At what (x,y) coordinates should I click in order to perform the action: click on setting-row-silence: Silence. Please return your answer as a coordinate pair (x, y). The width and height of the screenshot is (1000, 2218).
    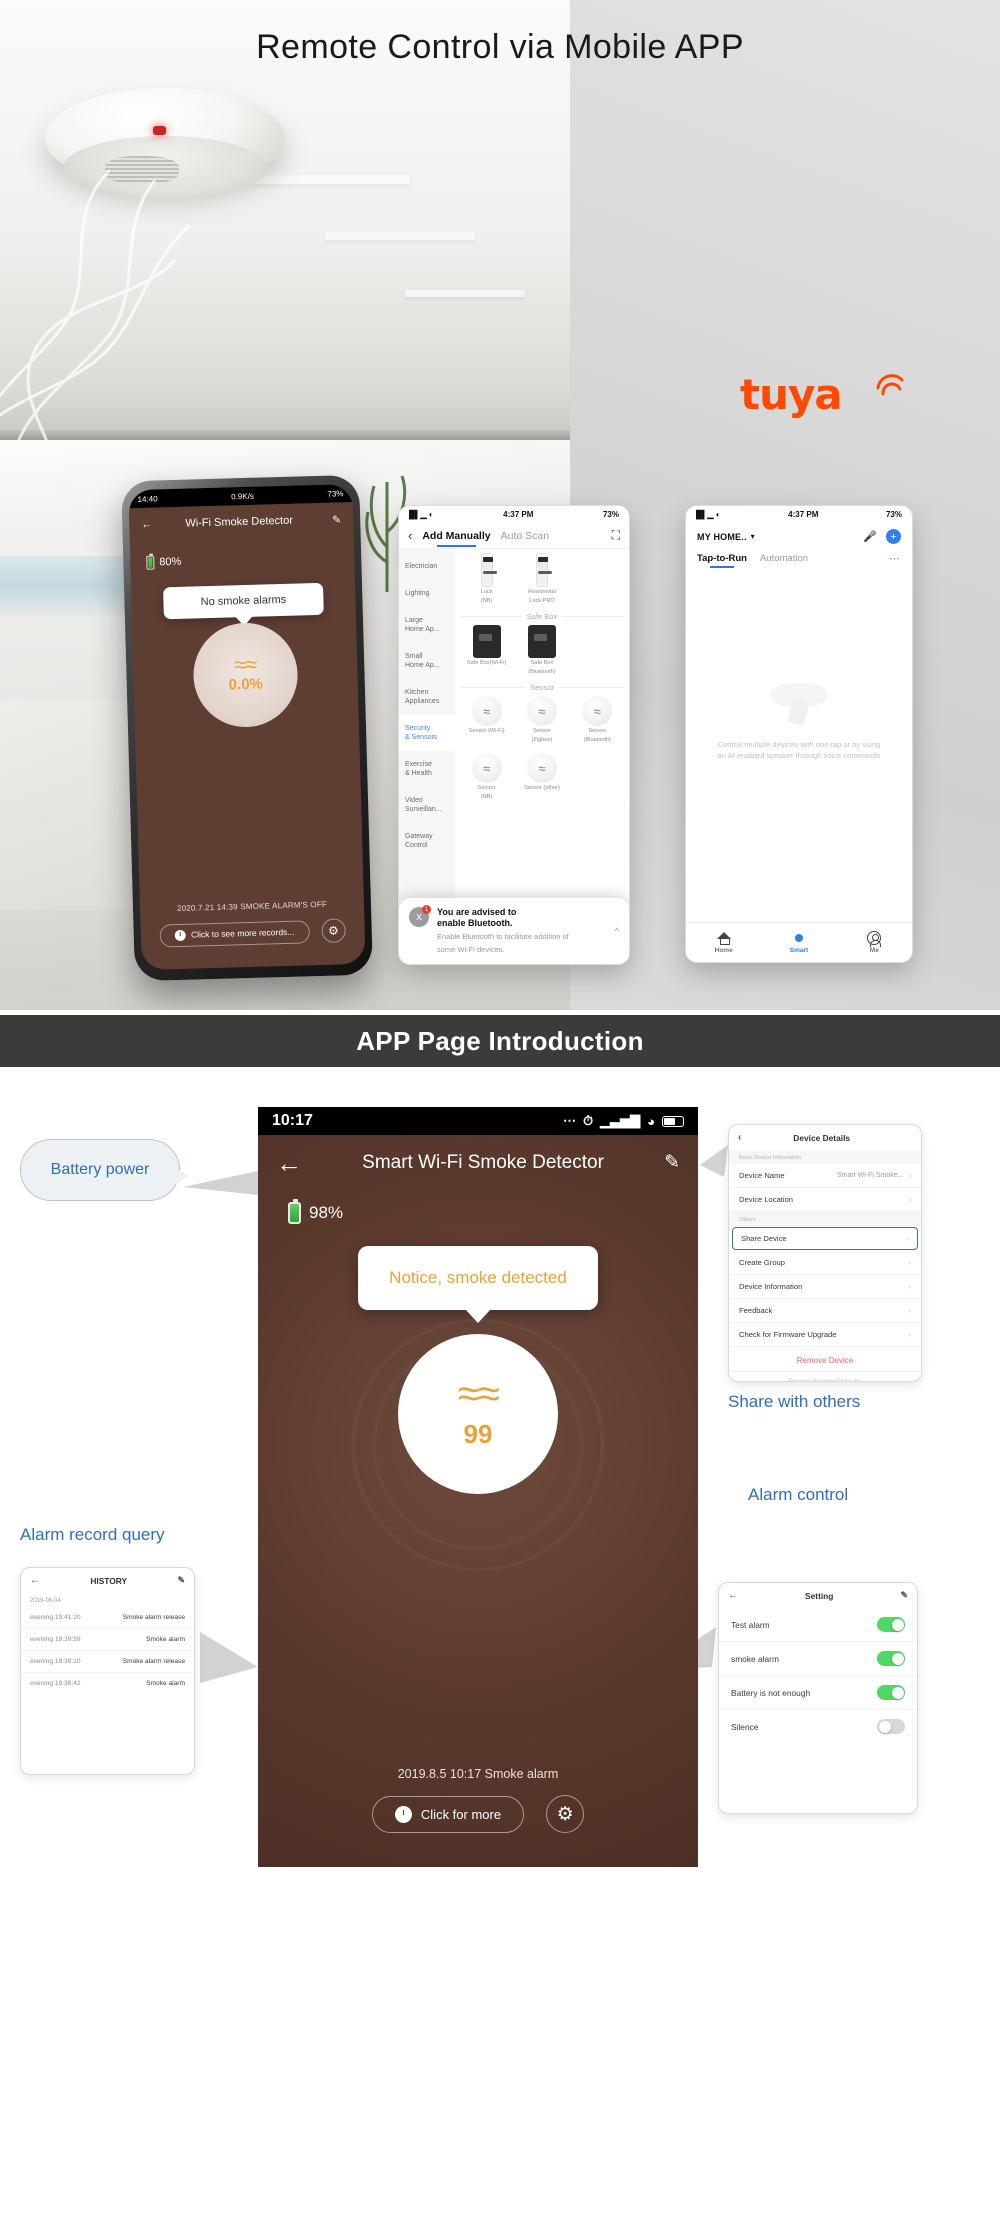
    Looking at the image, I should click on (818, 1726).